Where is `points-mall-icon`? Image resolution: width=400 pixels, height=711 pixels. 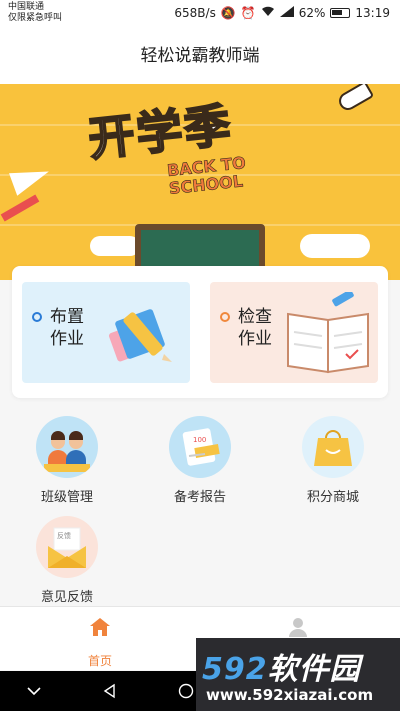
points-mall-icon is located at coordinates (333, 447).